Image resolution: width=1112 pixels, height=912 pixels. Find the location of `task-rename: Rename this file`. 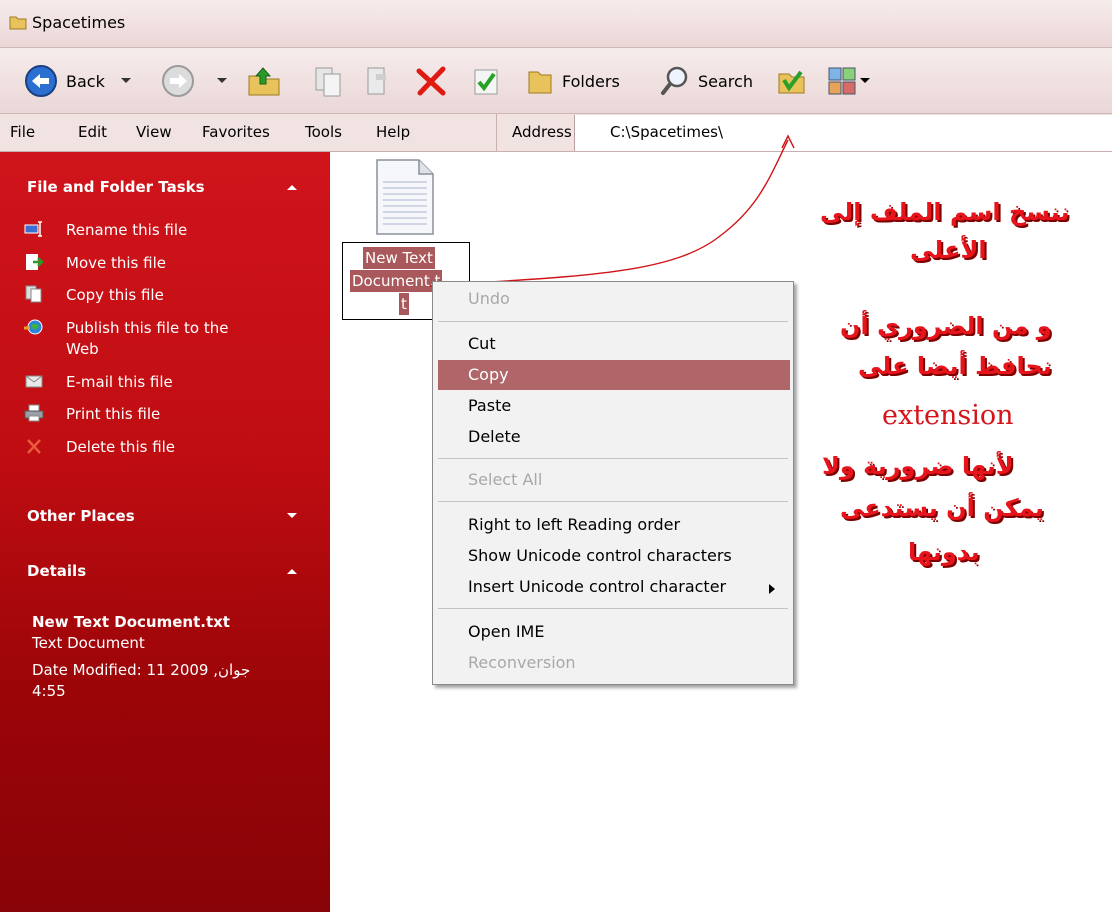

task-rename: Rename this file is located at coordinates (105, 230).